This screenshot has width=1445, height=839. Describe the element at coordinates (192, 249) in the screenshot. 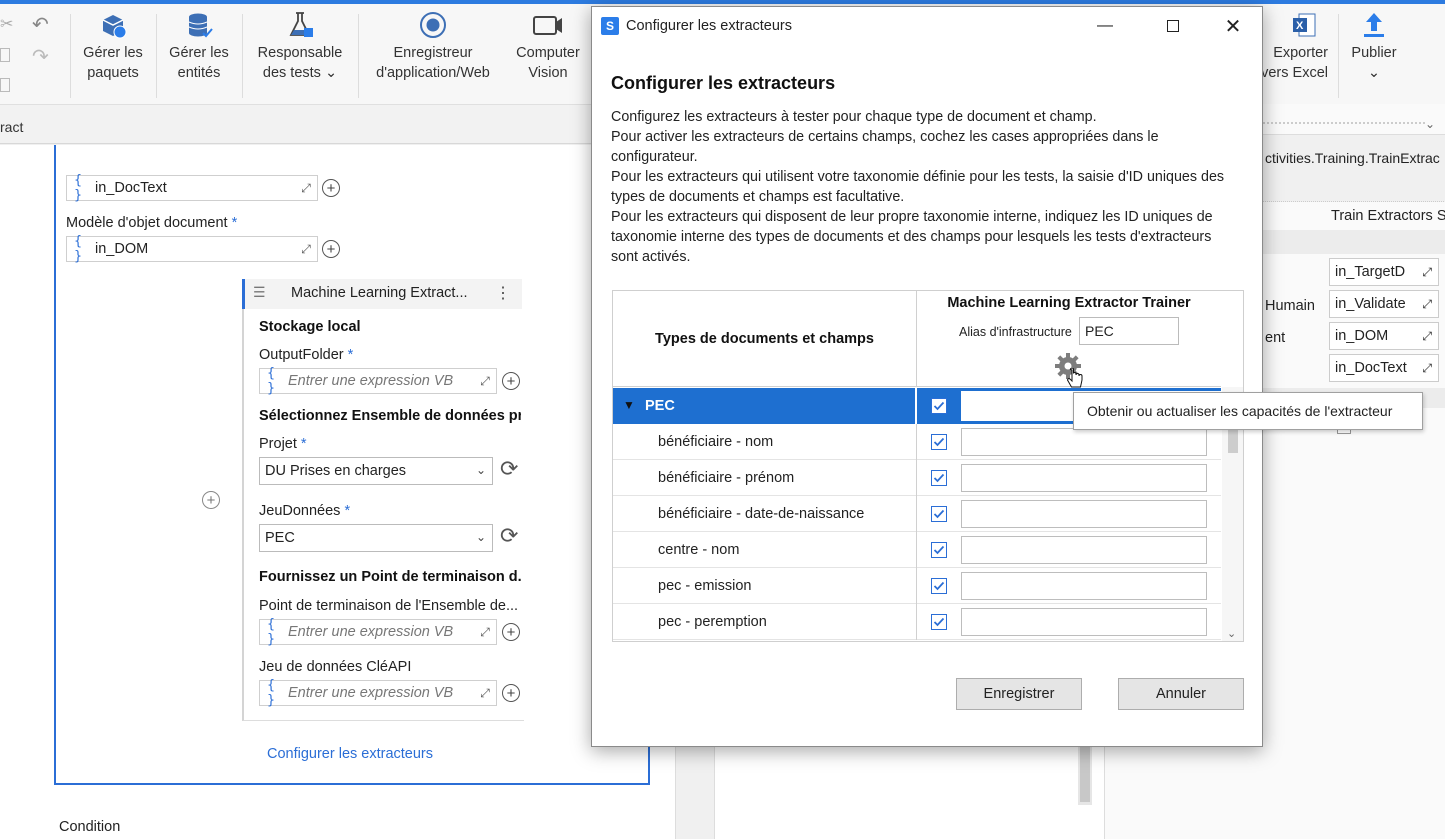

I see `dom-field: { } in_DOM ⤢` at that location.